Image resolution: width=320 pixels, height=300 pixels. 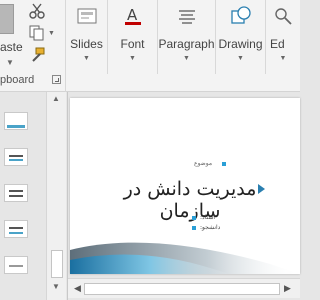 I want to click on font-button-label: Font, so click(x=132, y=44).